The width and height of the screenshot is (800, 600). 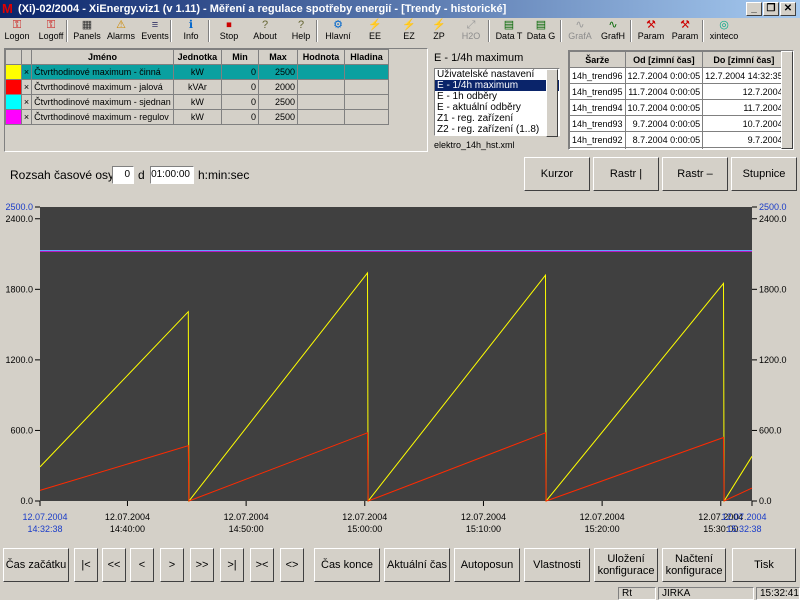 I want to click on col-header-unit: Jednotka, so click(x=197, y=57).